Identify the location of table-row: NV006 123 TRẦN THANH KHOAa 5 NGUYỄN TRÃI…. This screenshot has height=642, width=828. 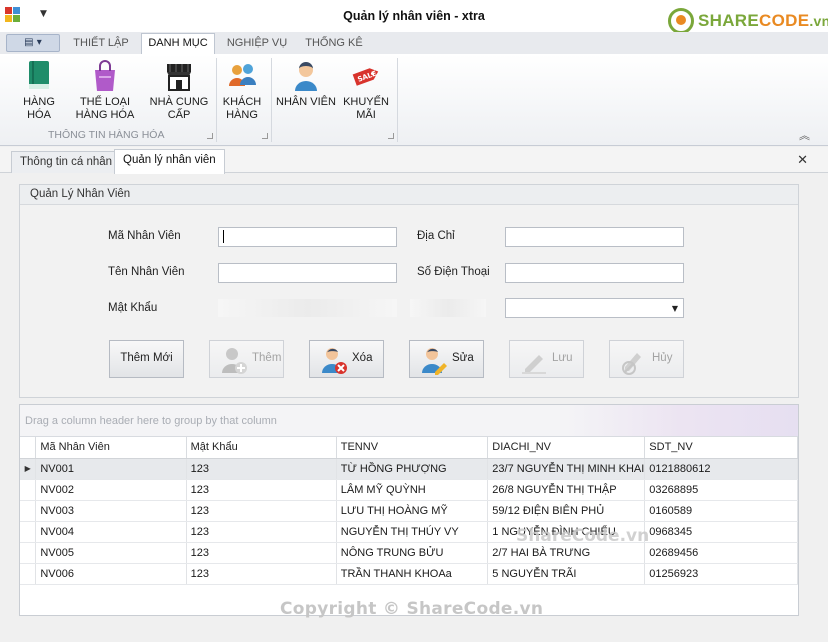
(409, 574).